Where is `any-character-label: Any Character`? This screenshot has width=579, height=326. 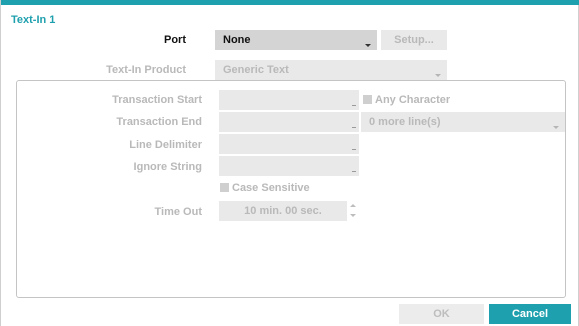
any-character-label: Any Character is located at coordinates (413, 100).